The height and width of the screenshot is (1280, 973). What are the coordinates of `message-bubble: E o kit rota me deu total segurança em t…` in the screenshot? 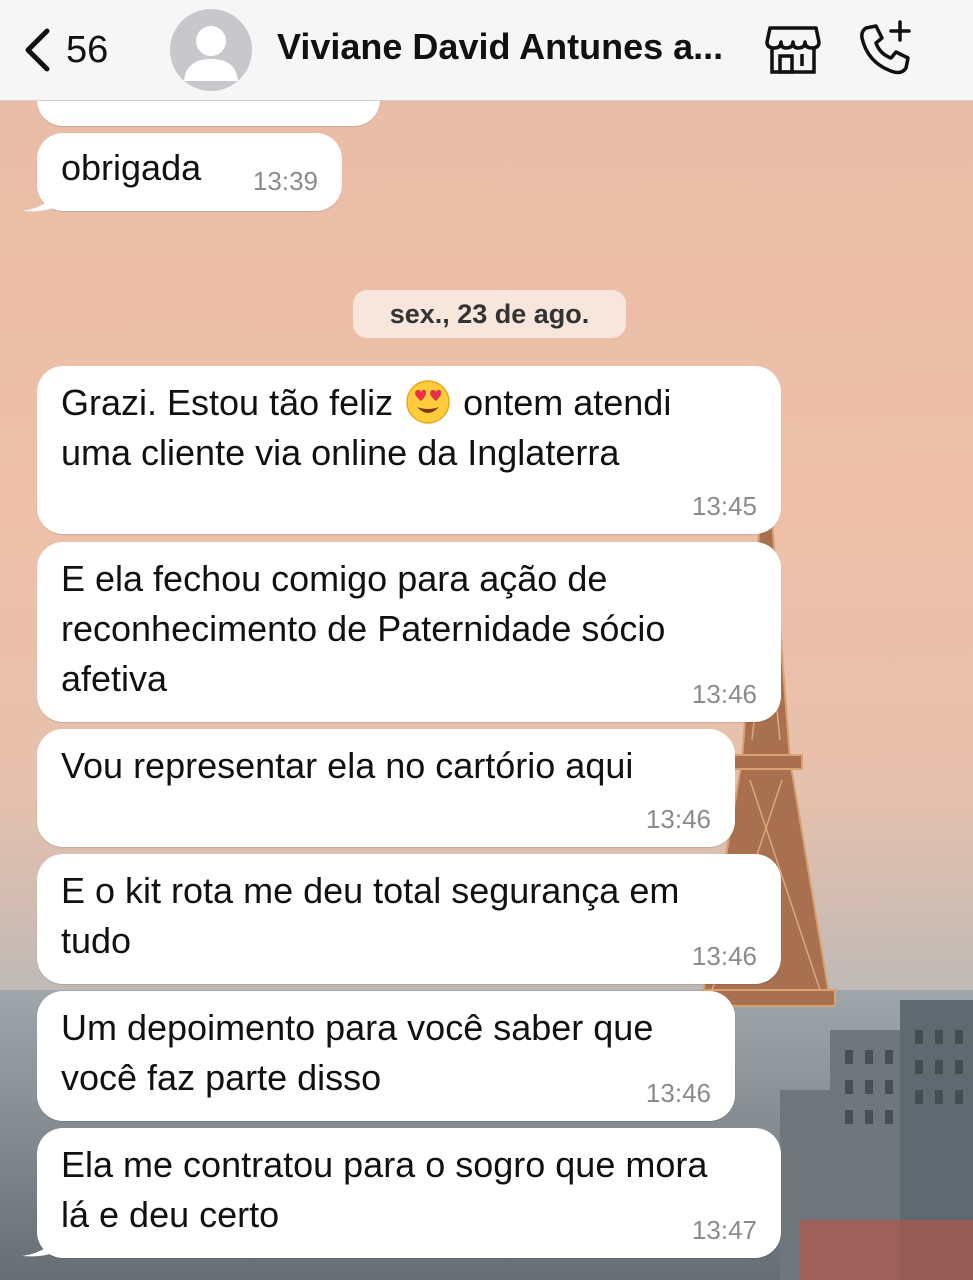 It's located at (409, 919).